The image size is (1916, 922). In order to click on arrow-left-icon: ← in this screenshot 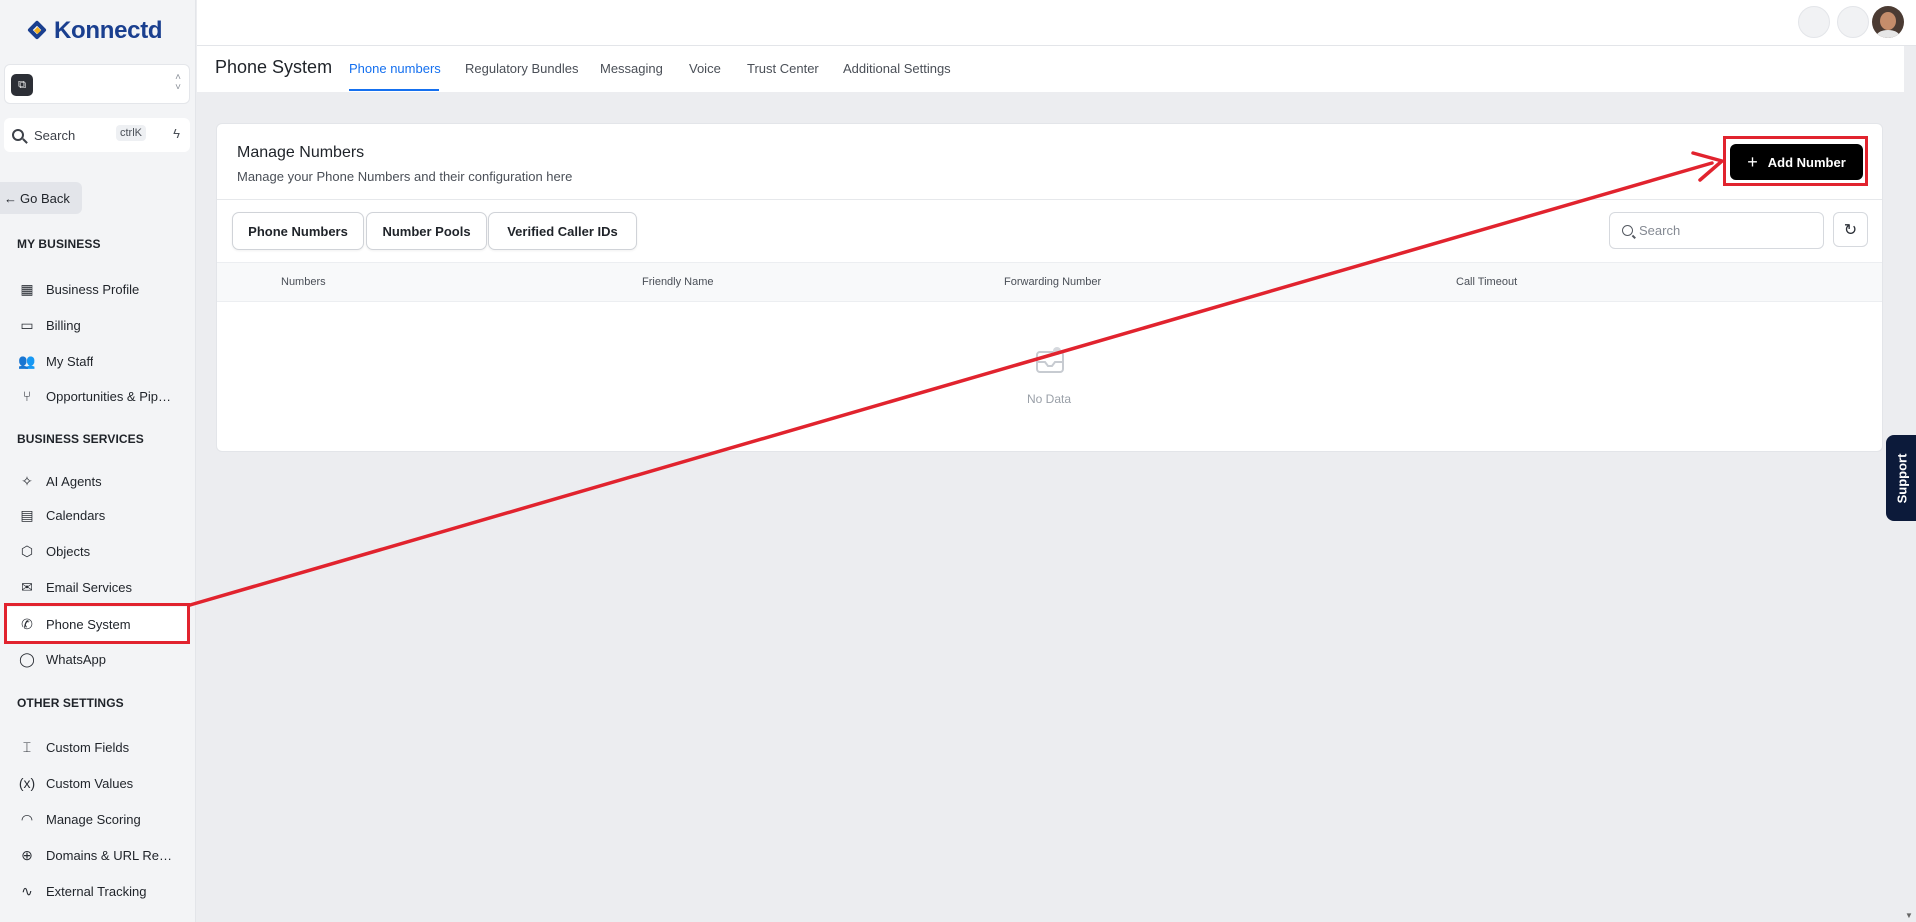, I will do `click(10, 198)`.